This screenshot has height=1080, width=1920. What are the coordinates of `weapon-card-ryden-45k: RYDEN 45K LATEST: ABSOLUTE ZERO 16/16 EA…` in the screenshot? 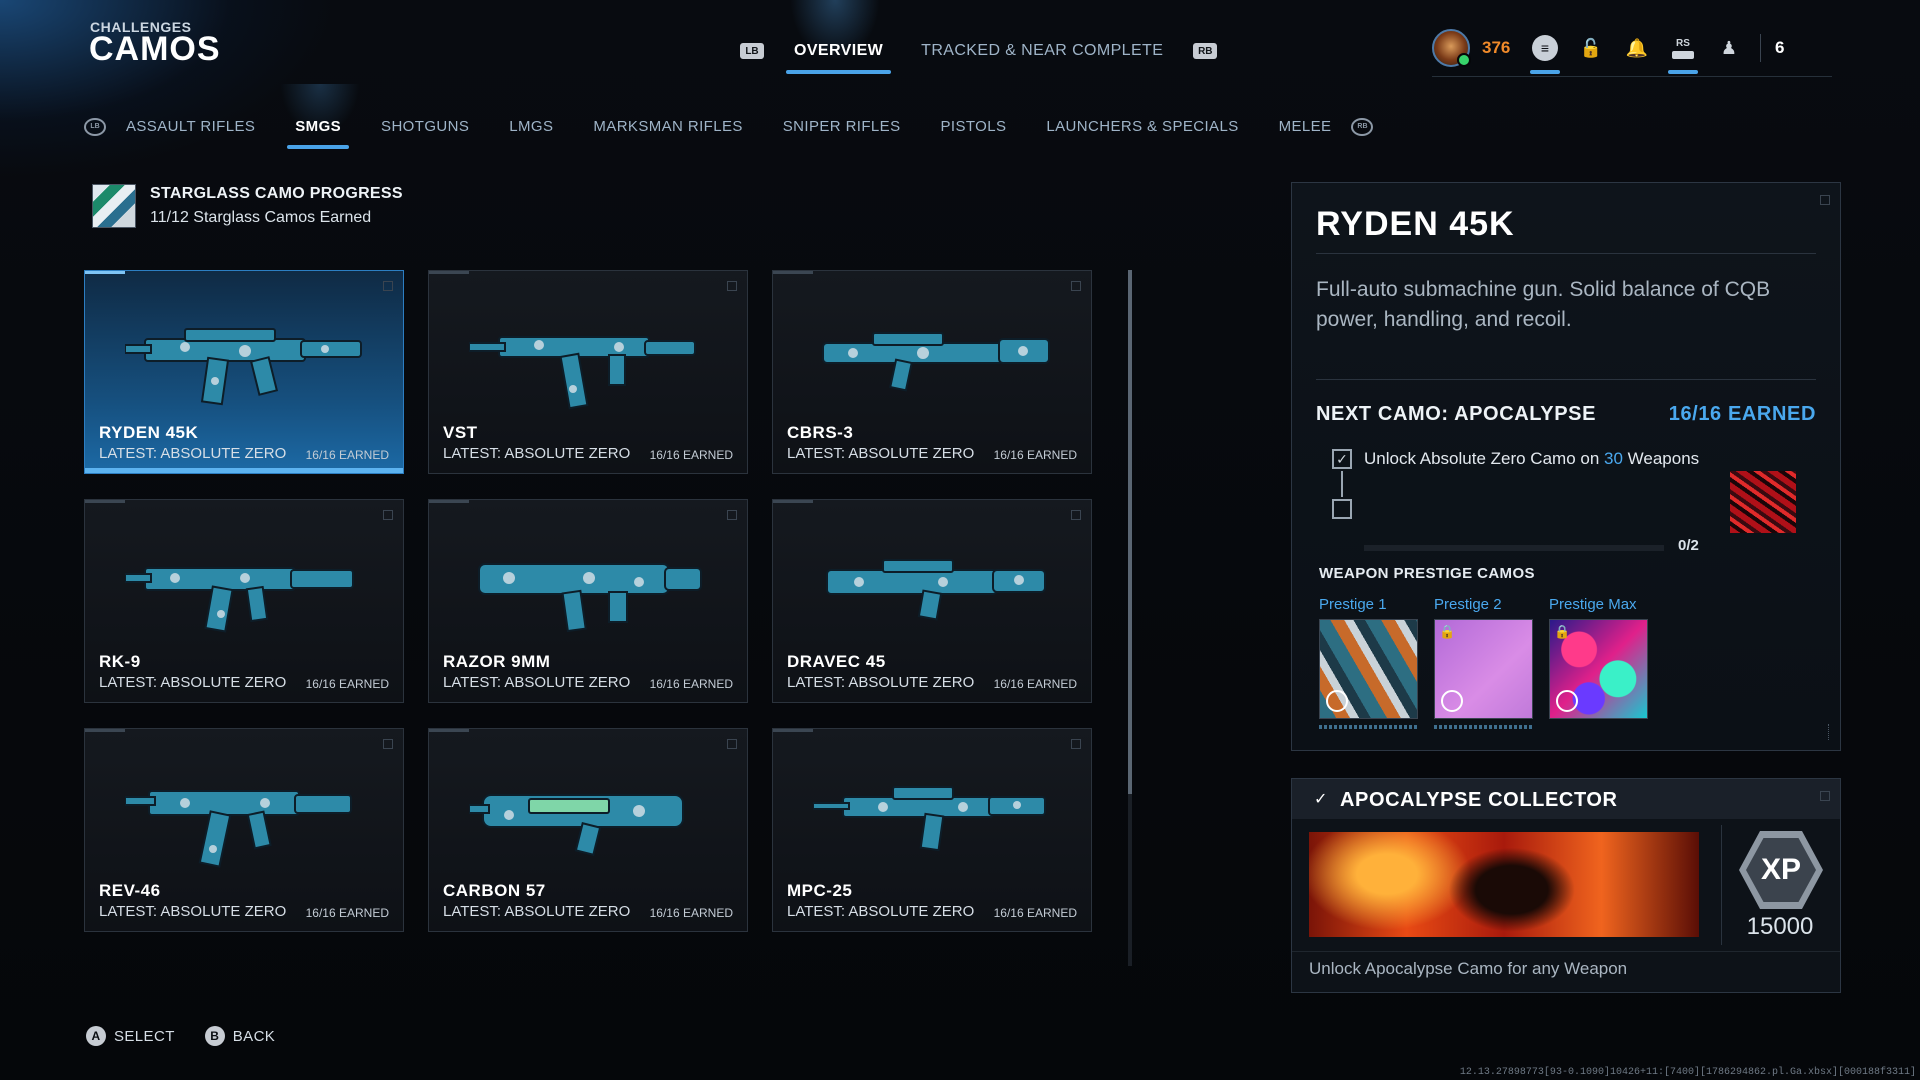 It's located at (244, 372).